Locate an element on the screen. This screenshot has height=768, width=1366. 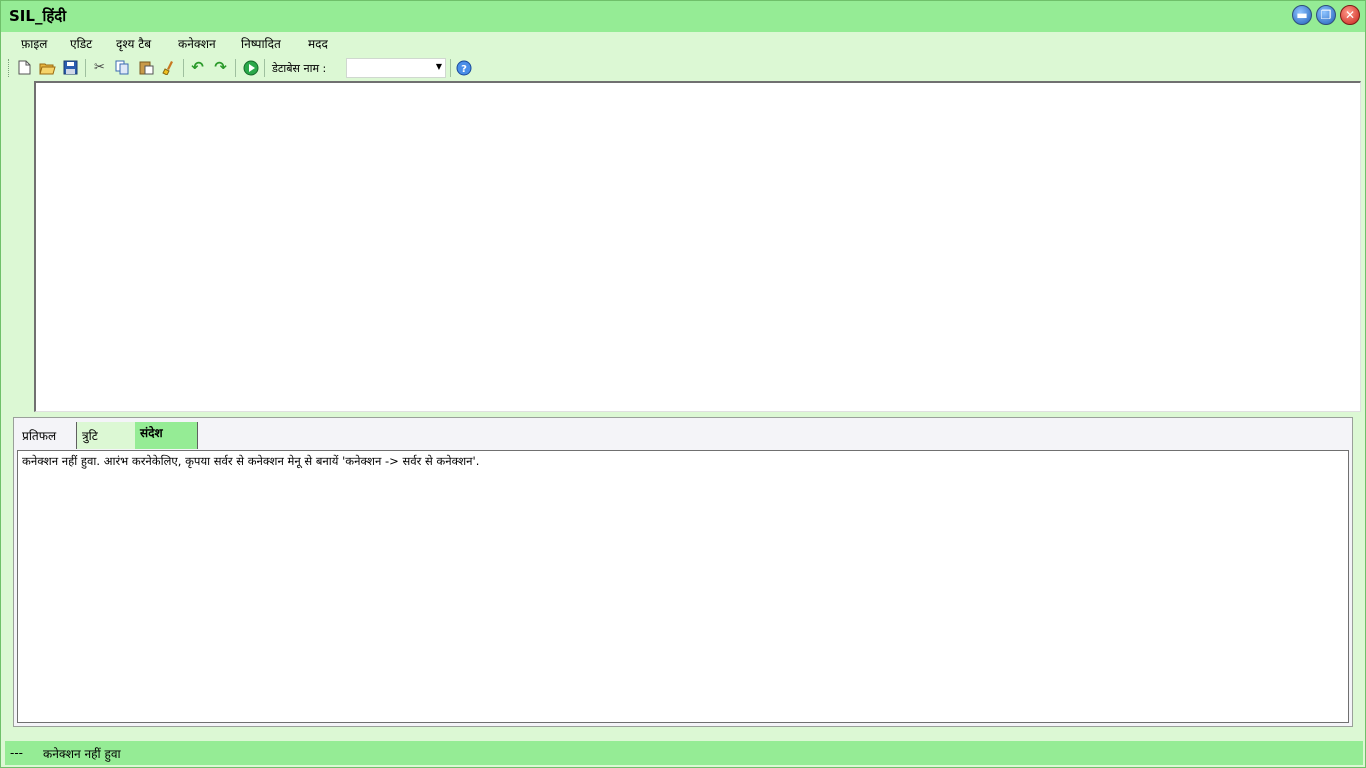
status-bar: --- कनेक्शन नहीं हुवा is located at coordinates (684, 753).